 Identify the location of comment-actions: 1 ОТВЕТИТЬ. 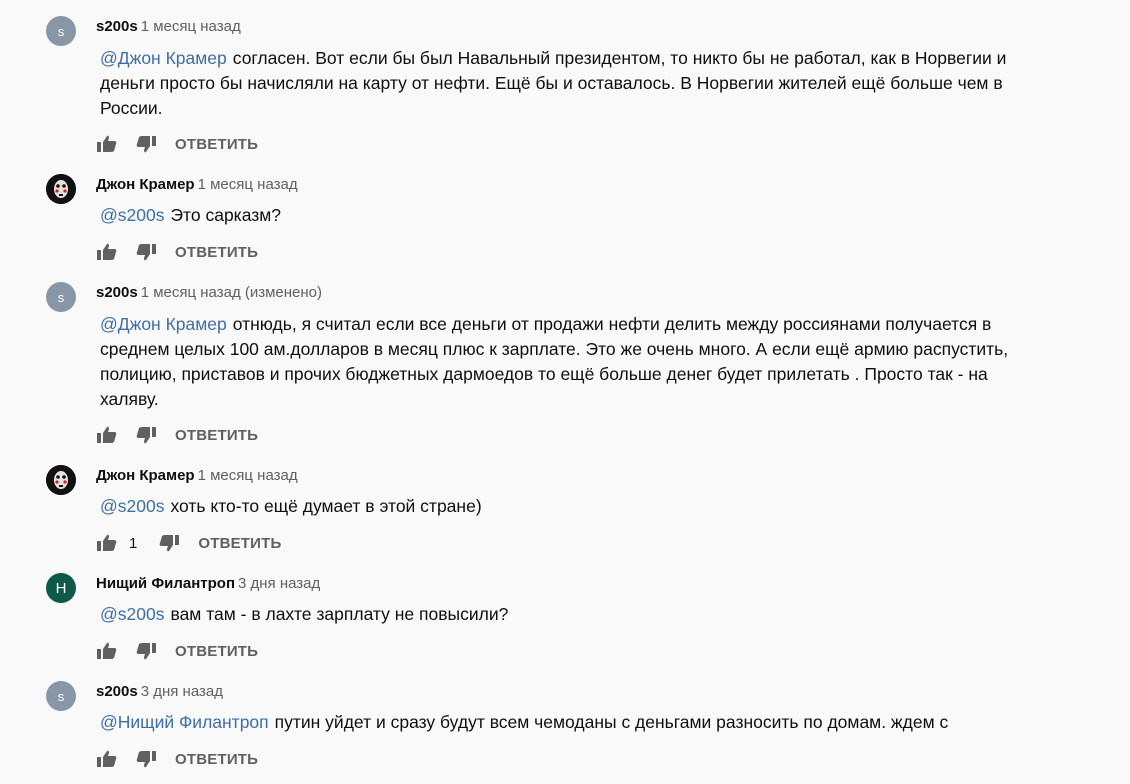
(189, 543).